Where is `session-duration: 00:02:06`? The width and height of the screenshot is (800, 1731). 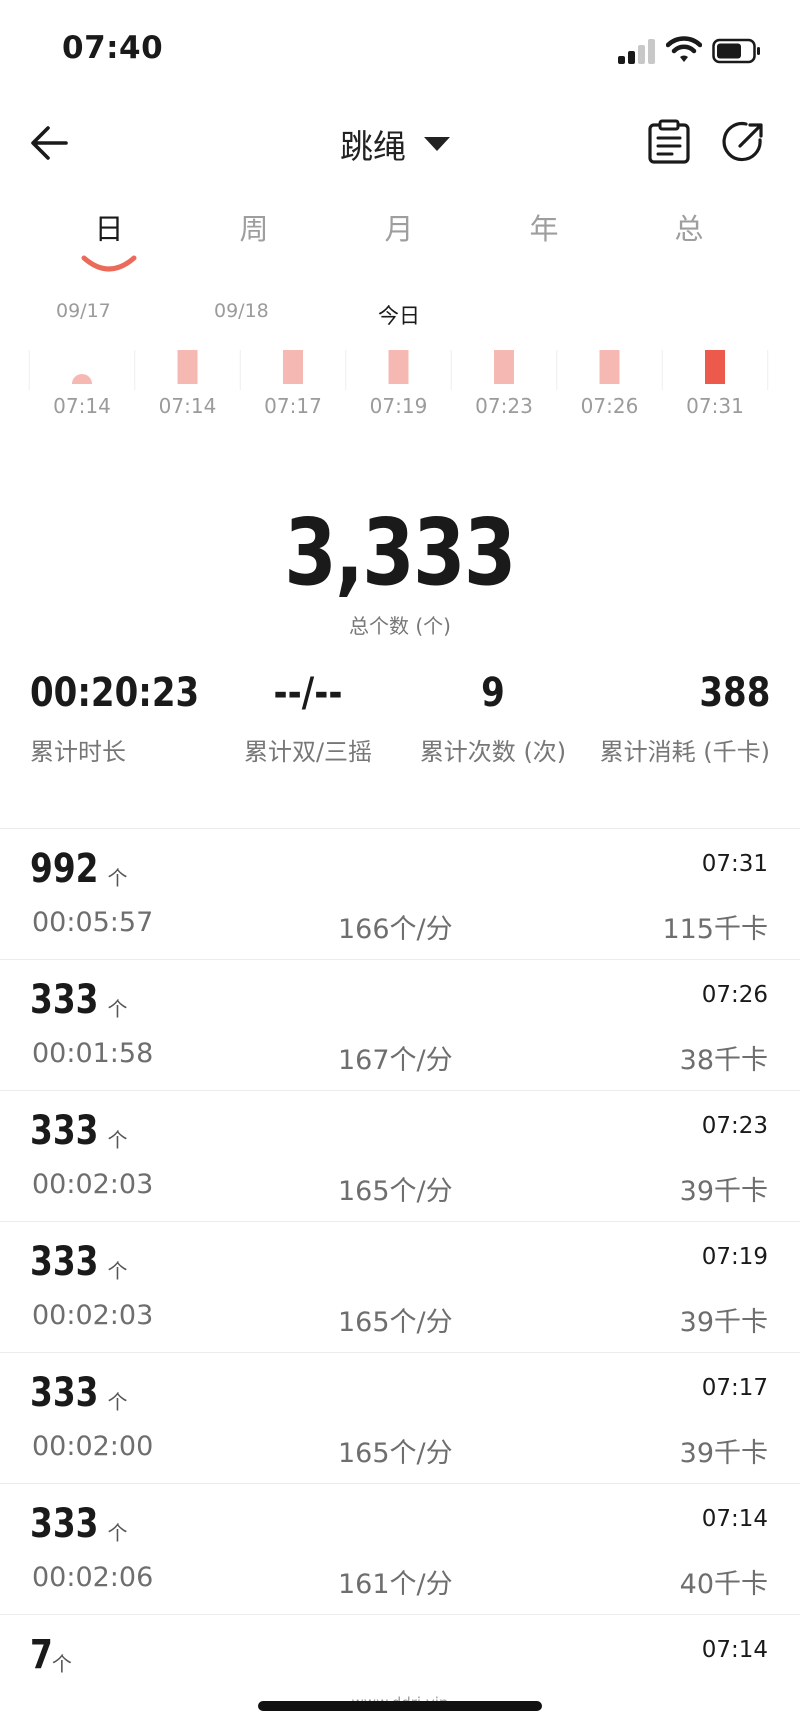
session-duration: 00:02:06 is located at coordinates (93, 1577).